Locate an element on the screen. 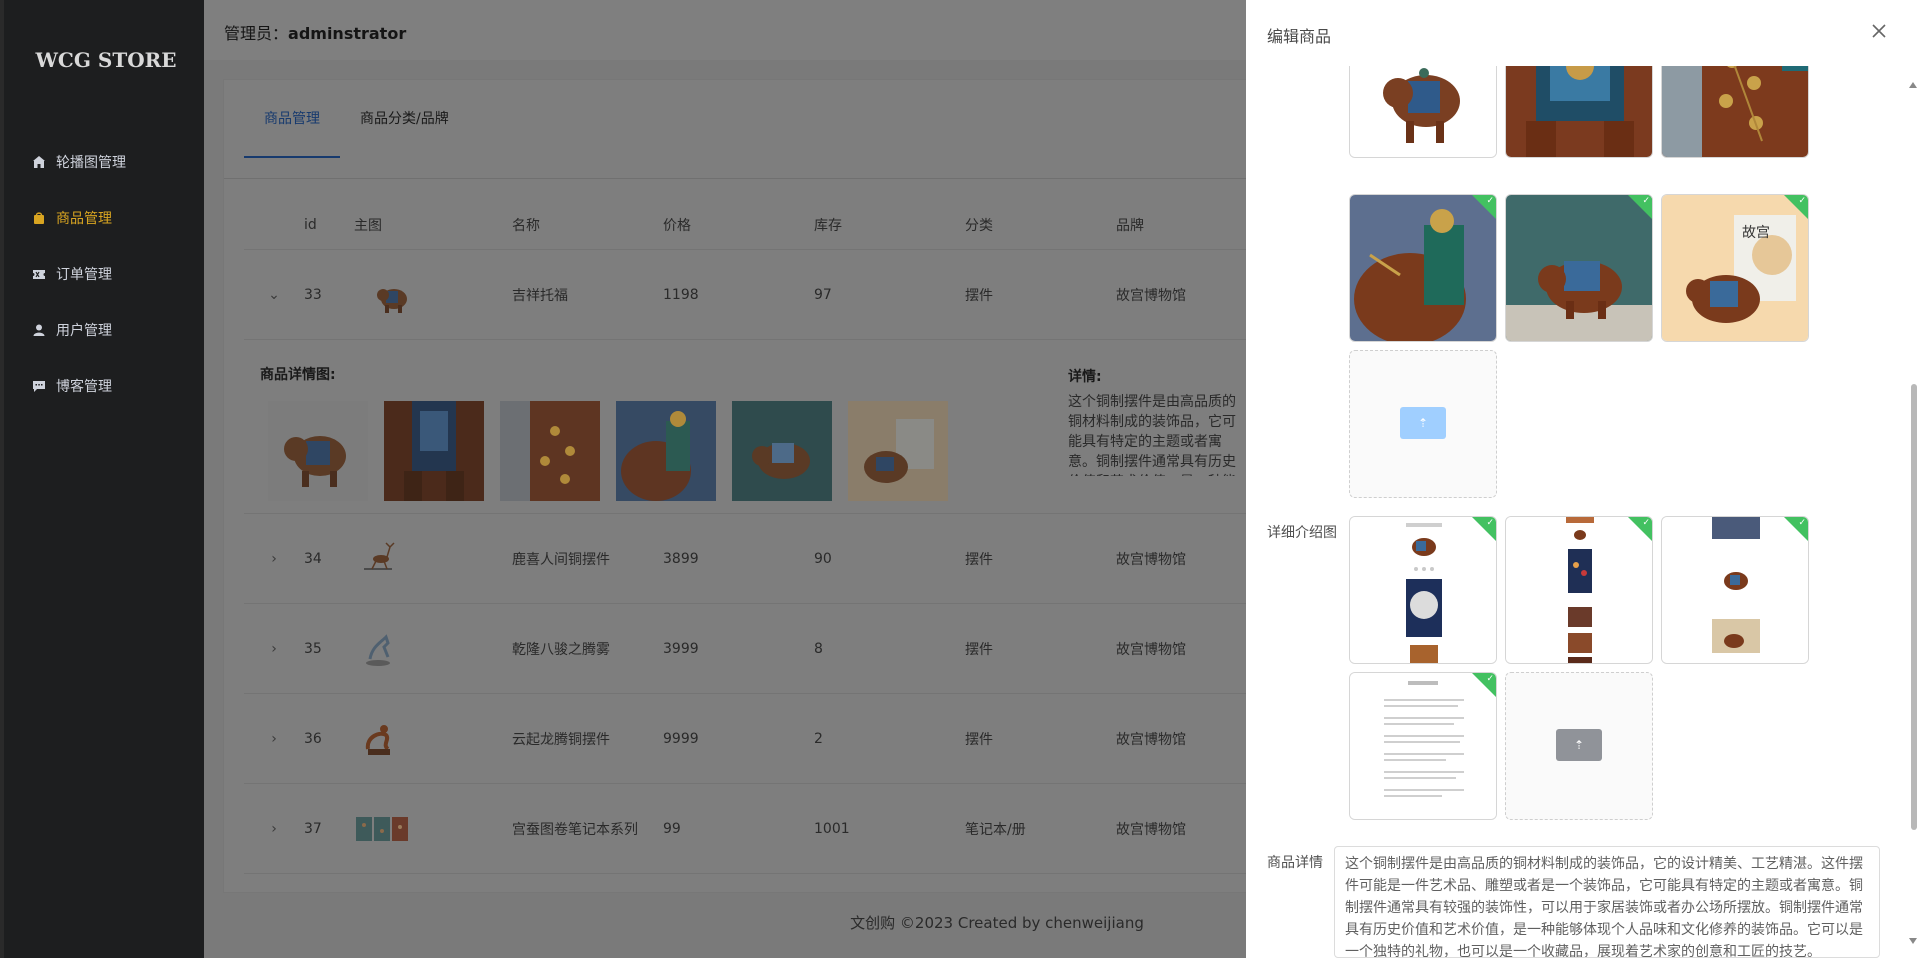  col-price: 价格 is located at coordinates (677, 225).